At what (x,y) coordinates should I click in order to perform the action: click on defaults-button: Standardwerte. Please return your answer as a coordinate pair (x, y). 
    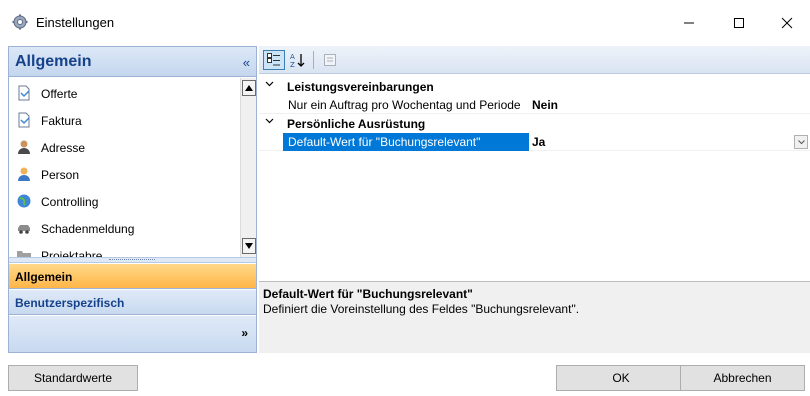
    Looking at the image, I should click on (73, 378).